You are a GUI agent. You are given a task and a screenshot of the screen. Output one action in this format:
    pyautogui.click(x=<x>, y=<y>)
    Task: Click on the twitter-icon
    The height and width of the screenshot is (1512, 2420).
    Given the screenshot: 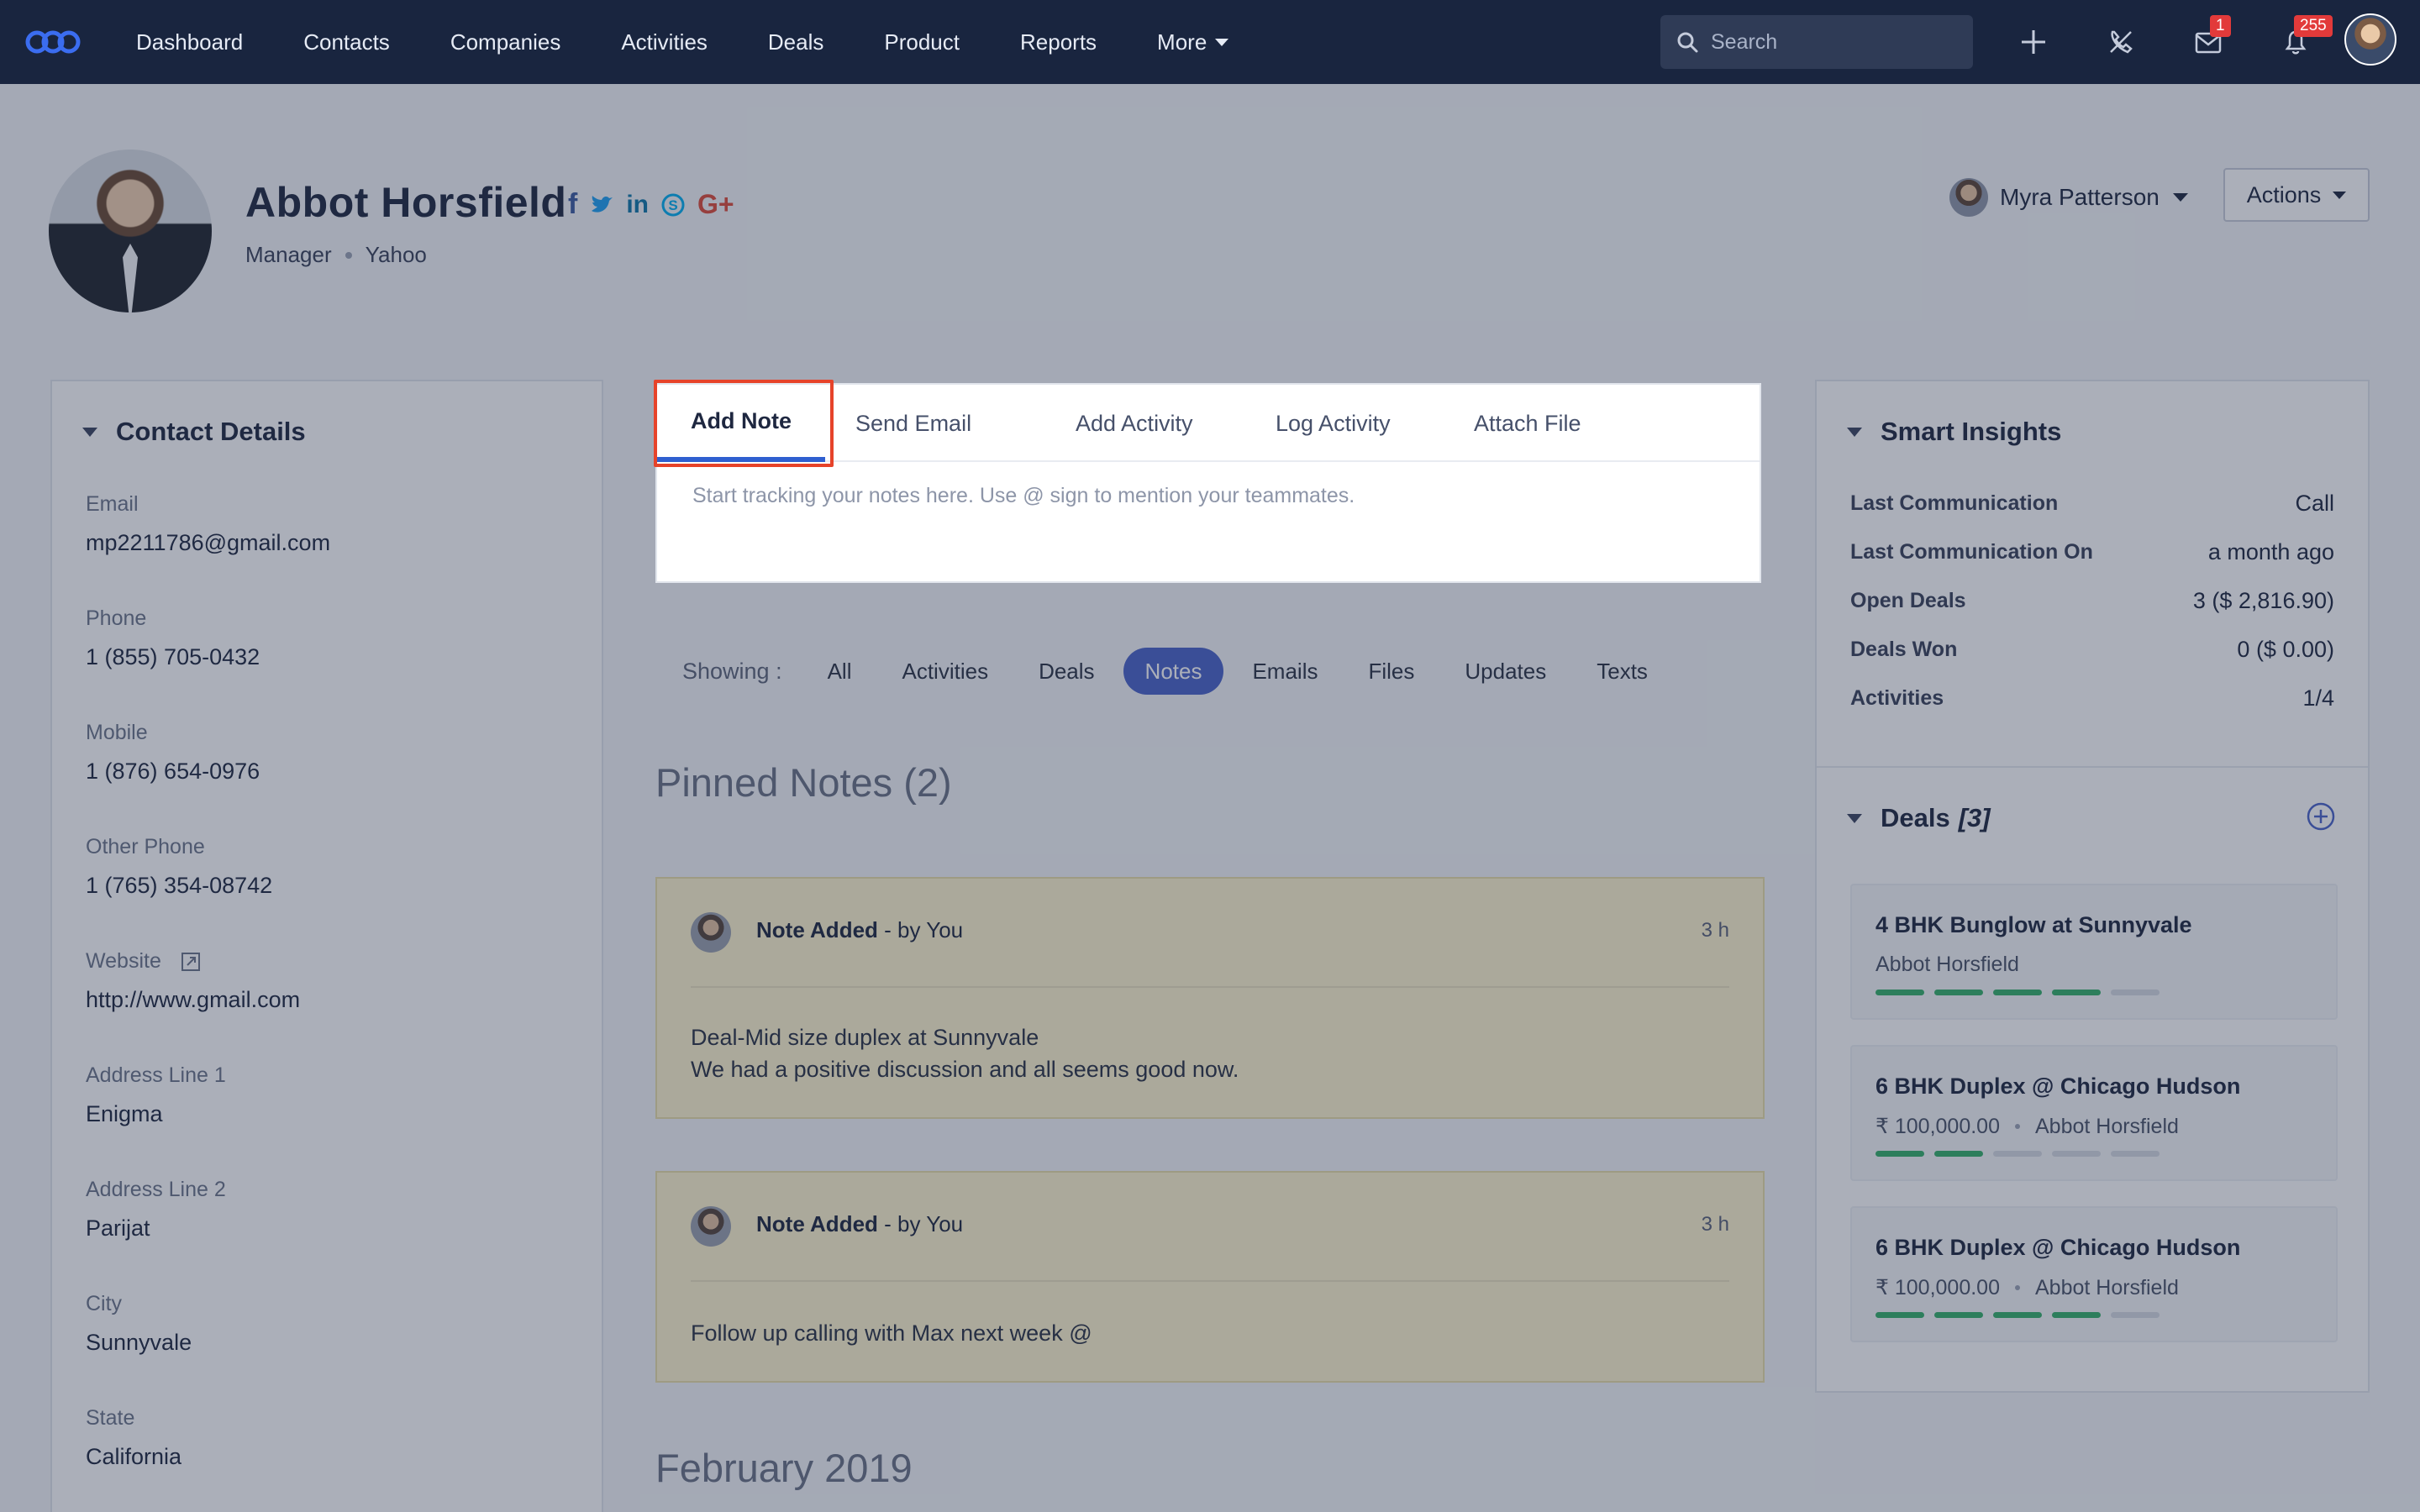 What is the action you would take?
    pyautogui.click(x=601, y=205)
    